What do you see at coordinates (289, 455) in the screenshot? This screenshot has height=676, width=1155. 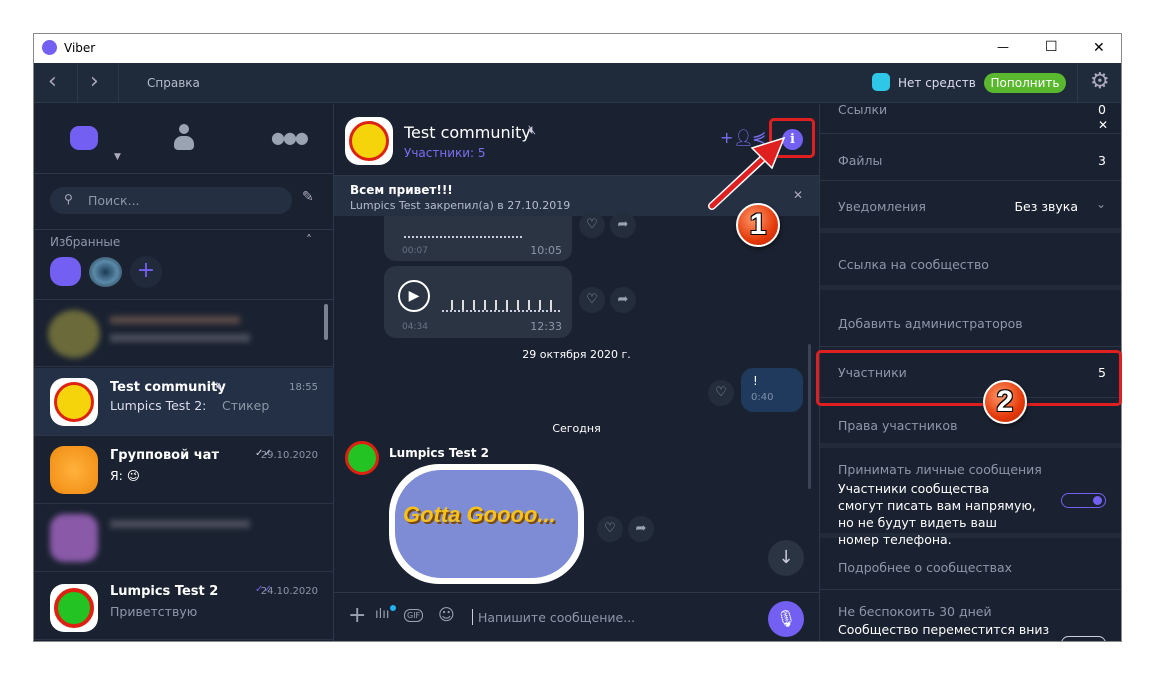 I see `chat-time: 29.10.2020` at bounding box center [289, 455].